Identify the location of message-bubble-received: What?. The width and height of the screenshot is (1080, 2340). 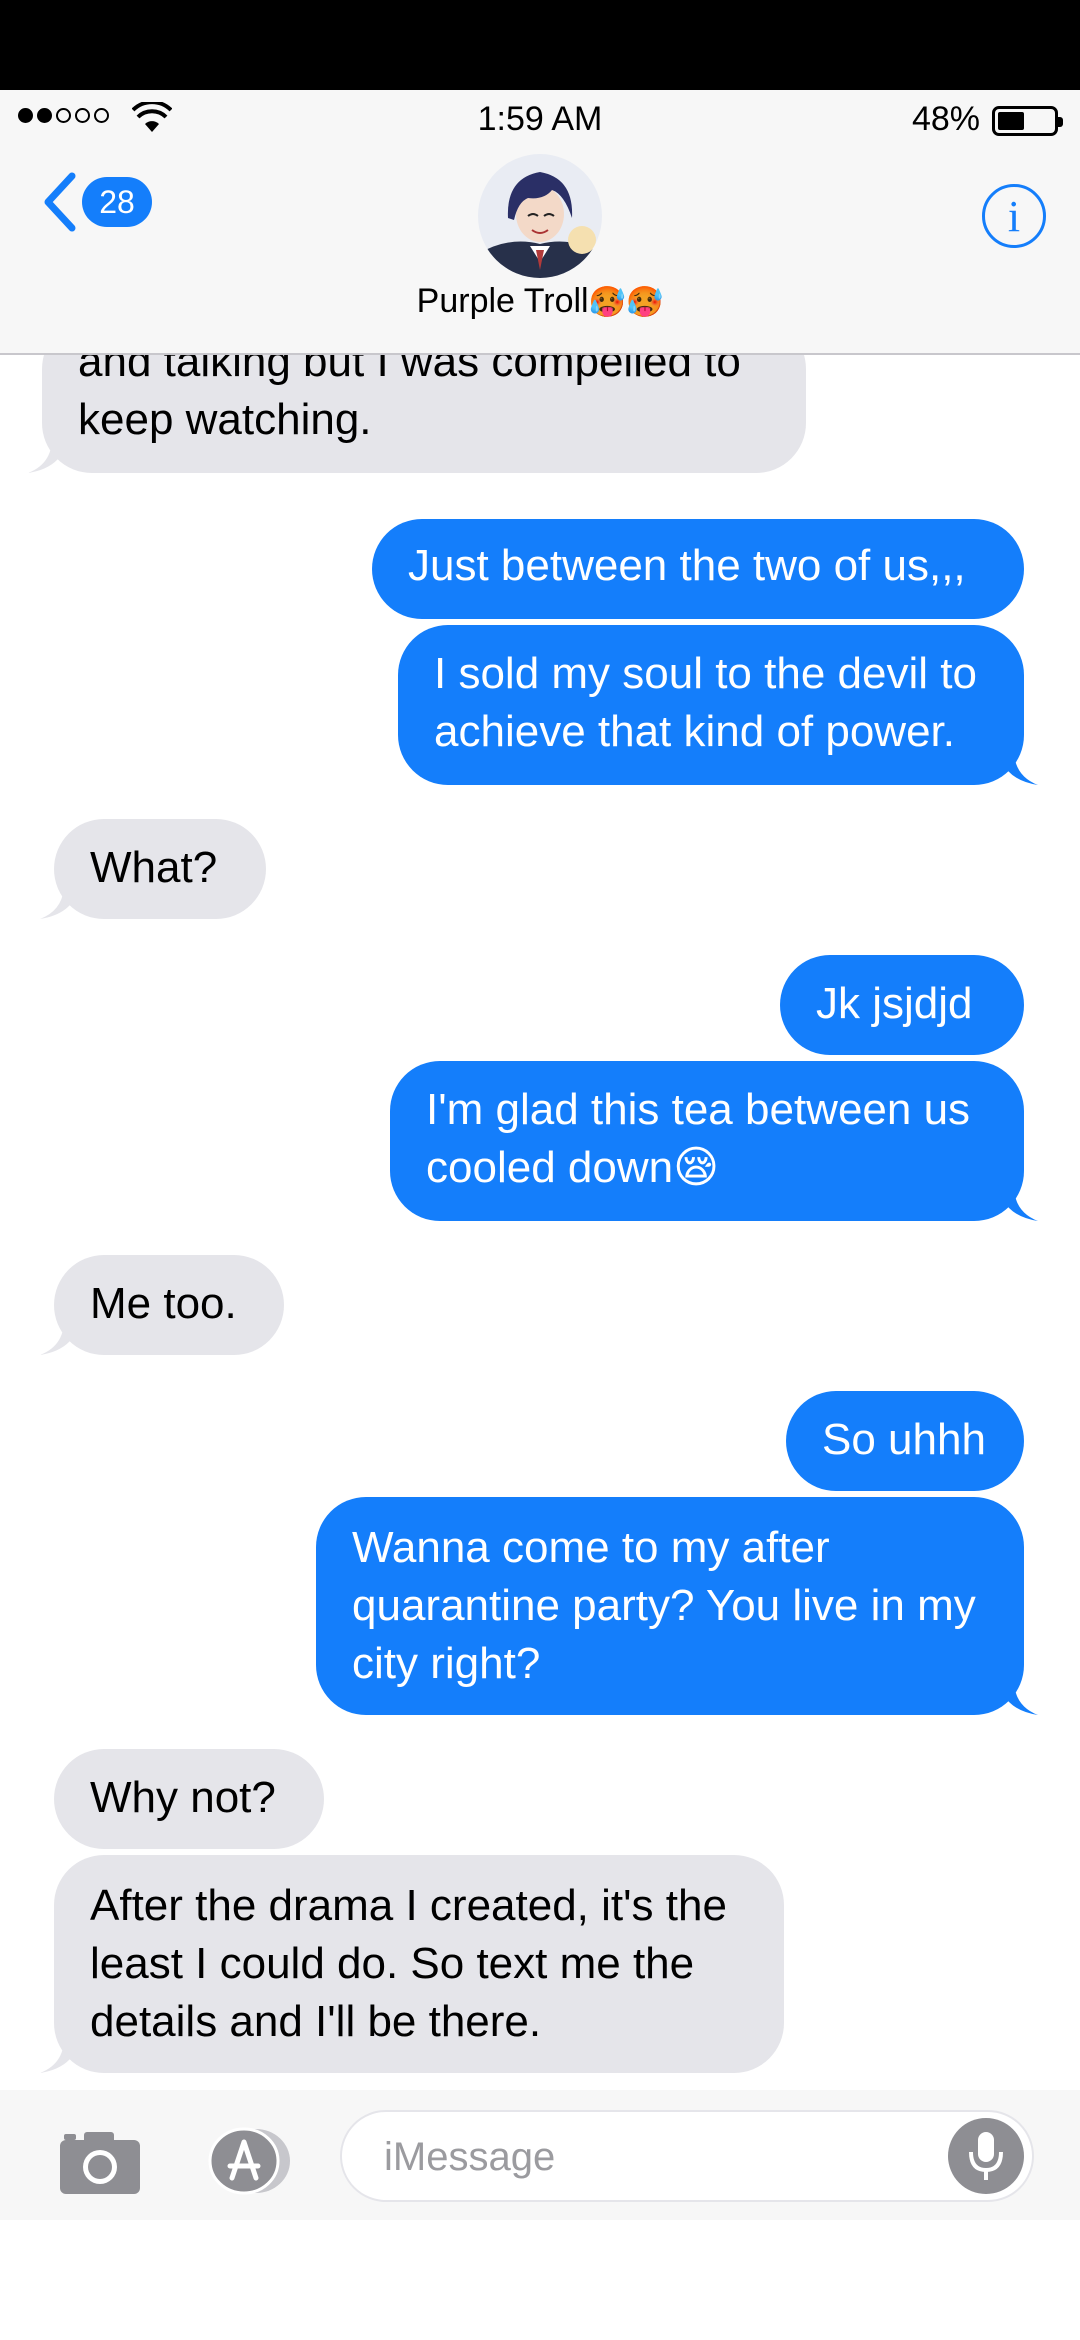
(153, 869).